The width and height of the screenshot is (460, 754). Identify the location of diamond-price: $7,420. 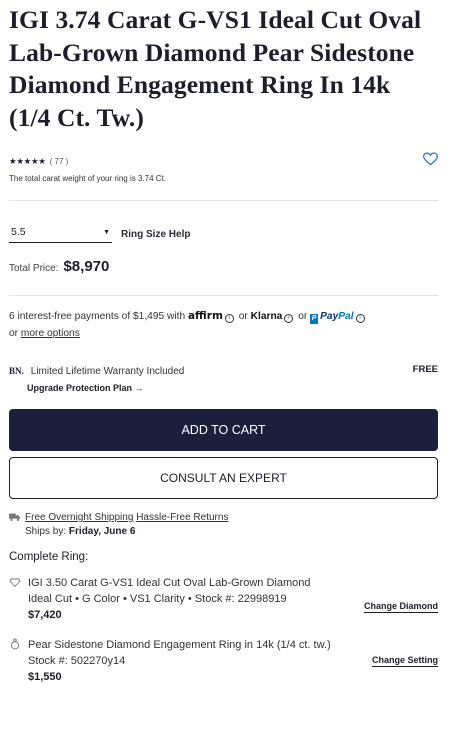
(45, 615).